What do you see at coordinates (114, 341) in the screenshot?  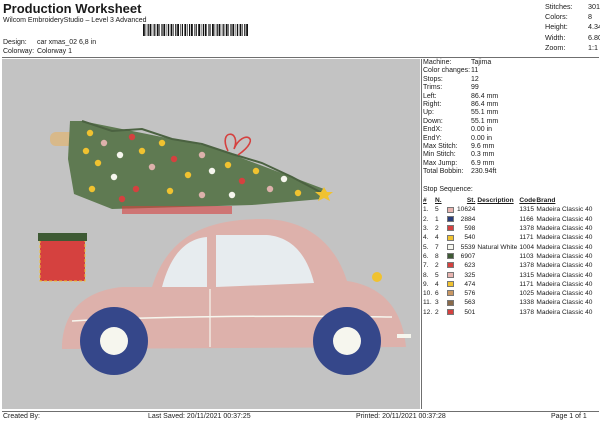 I see `front-hubcap` at bounding box center [114, 341].